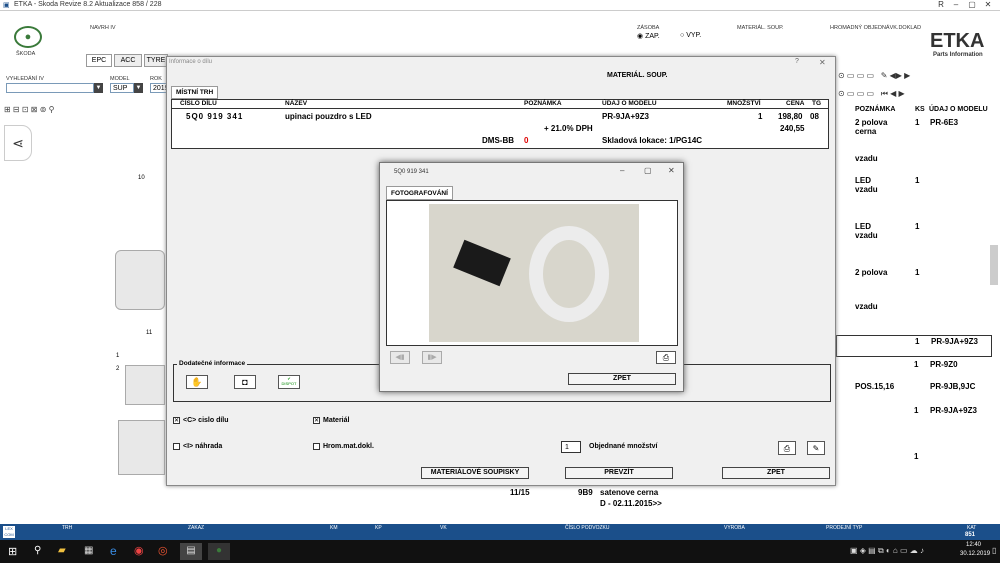 This screenshot has height=563, width=1000. I want to click on calculator-icon: ▦, so click(88, 550).